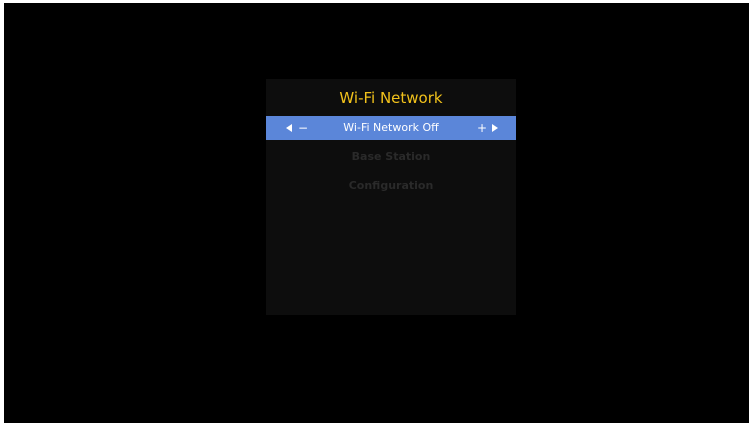 The image size is (753, 426). Describe the element at coordinates (391, 186) in the screenshot. I see `menu-item-configuration: Configuration` at that location.